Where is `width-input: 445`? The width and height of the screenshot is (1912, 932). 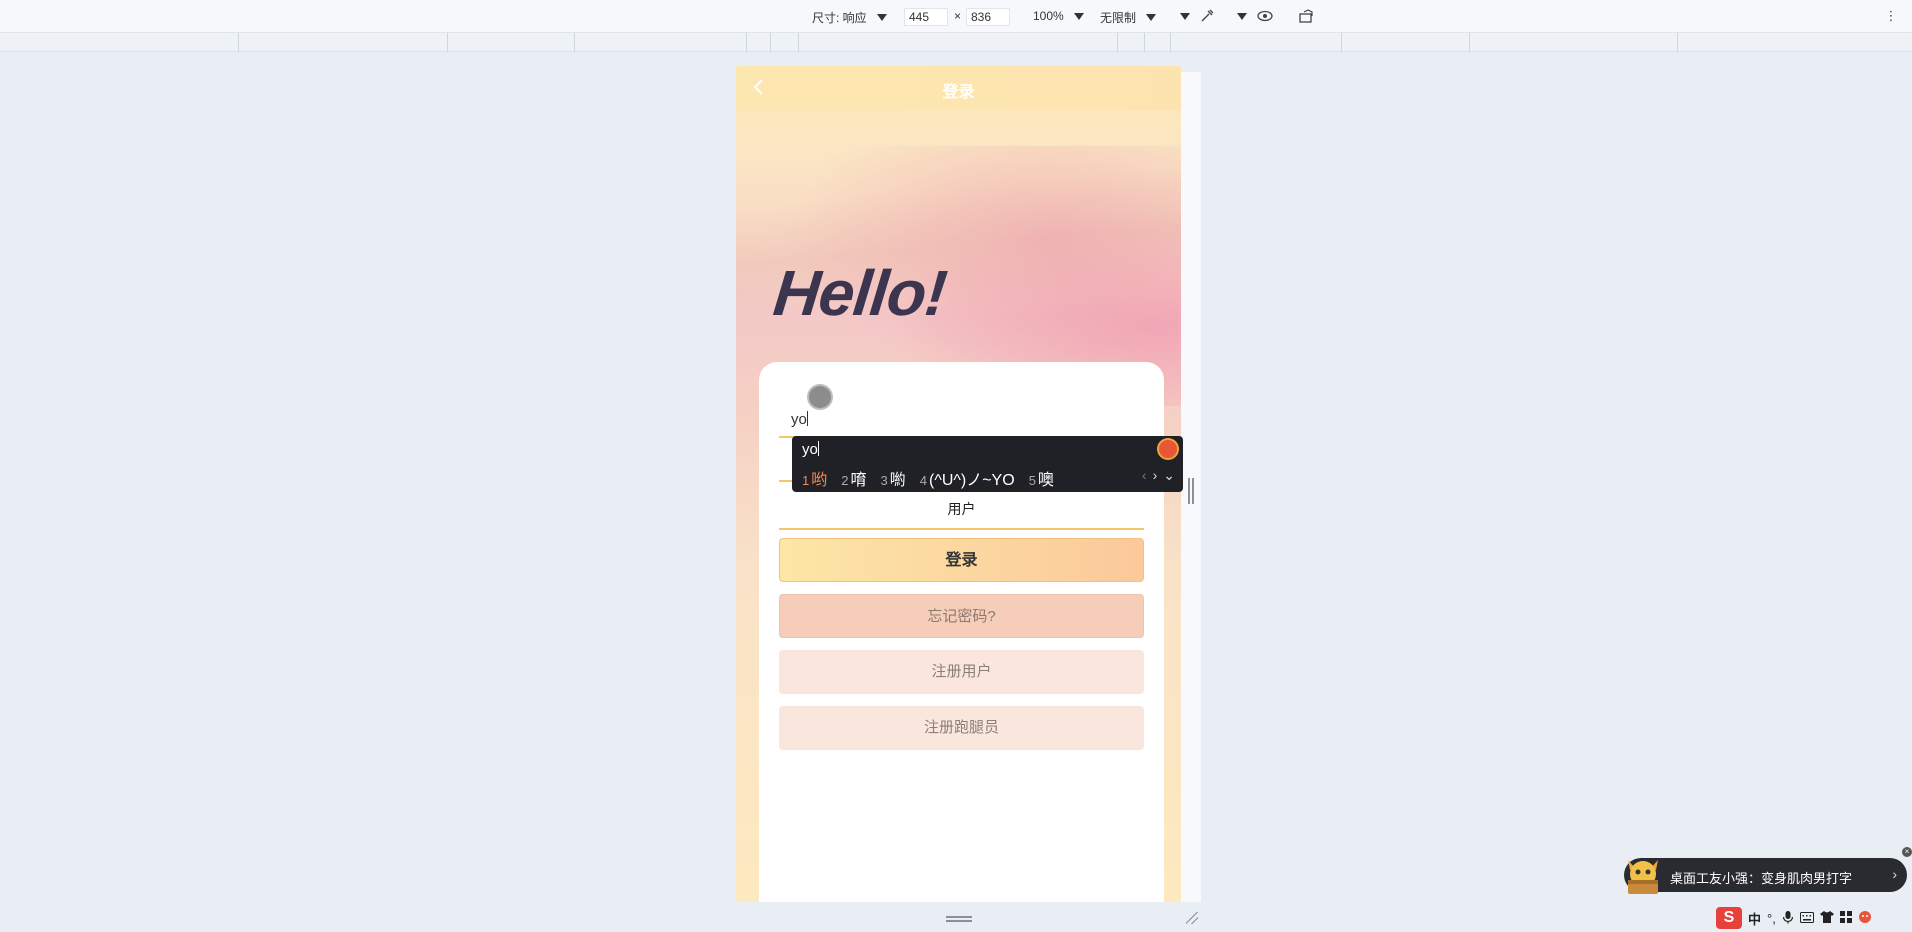 width-input: 445 is located at coordinates (926, 17).